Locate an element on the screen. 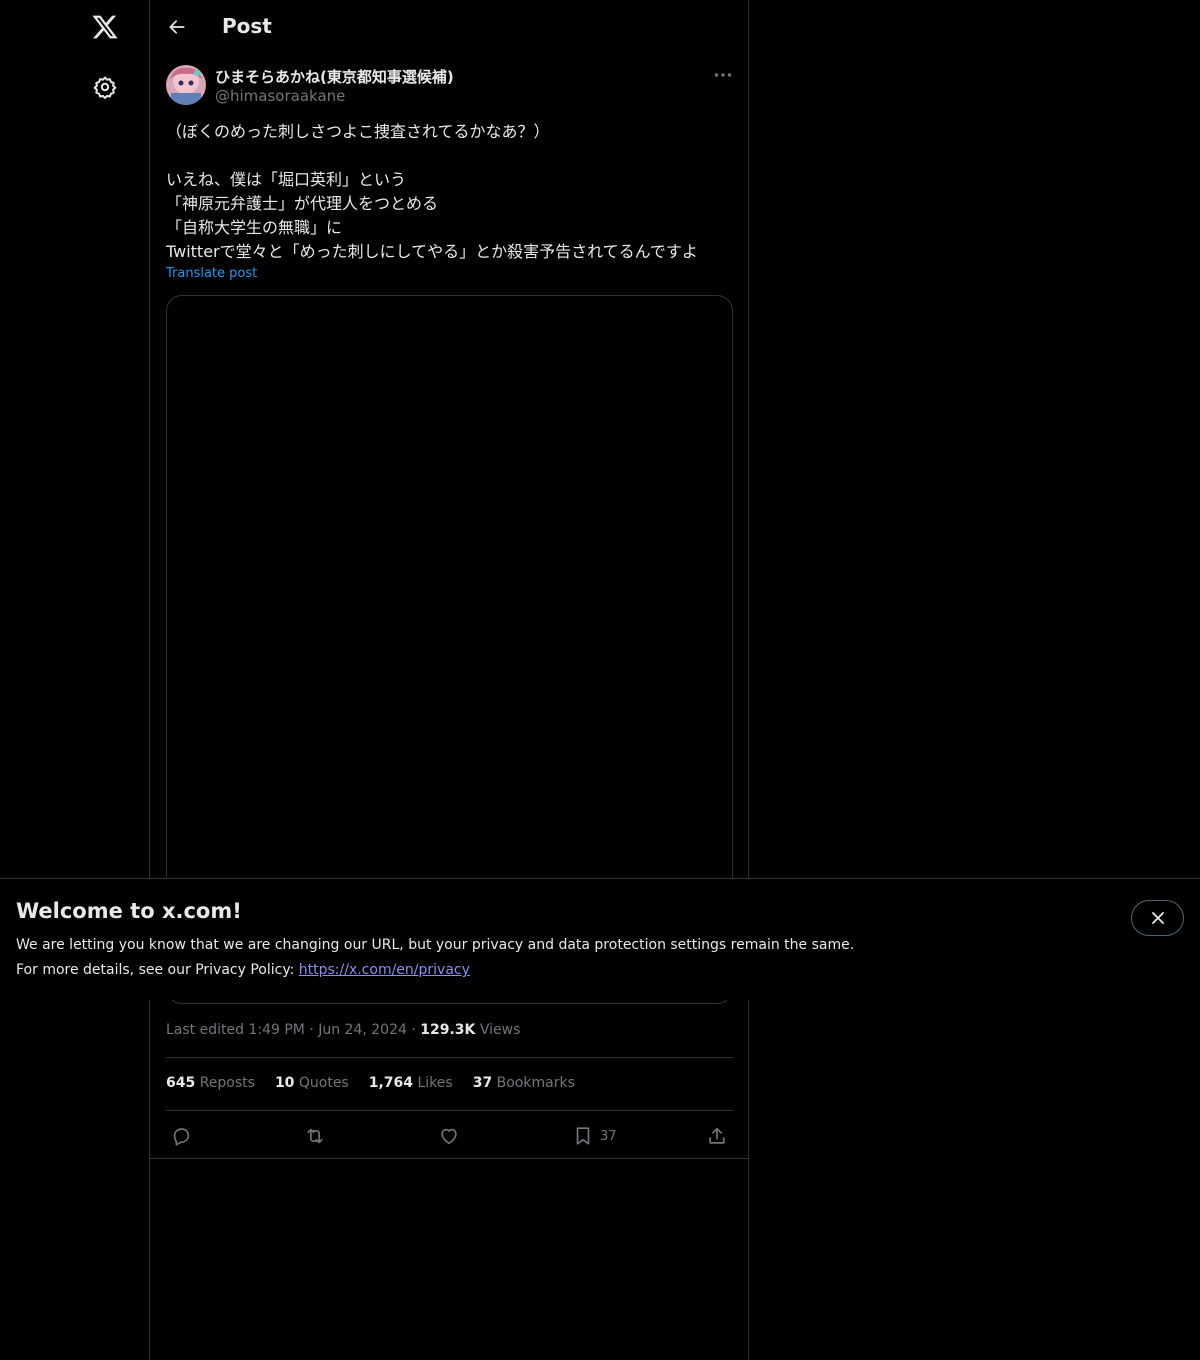 The width and height of the screenshot is (1200, 1360). post-text-line: （ぼくのめった刺しさつよこ捜査されてるかなあ？） is located at coordinates (358, 131).